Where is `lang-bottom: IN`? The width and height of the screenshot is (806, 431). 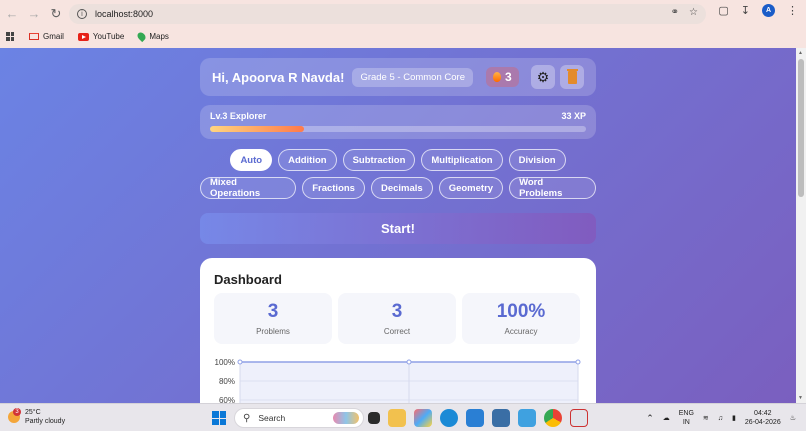
lang-bottom: IN is located at coordinates (686, 422).